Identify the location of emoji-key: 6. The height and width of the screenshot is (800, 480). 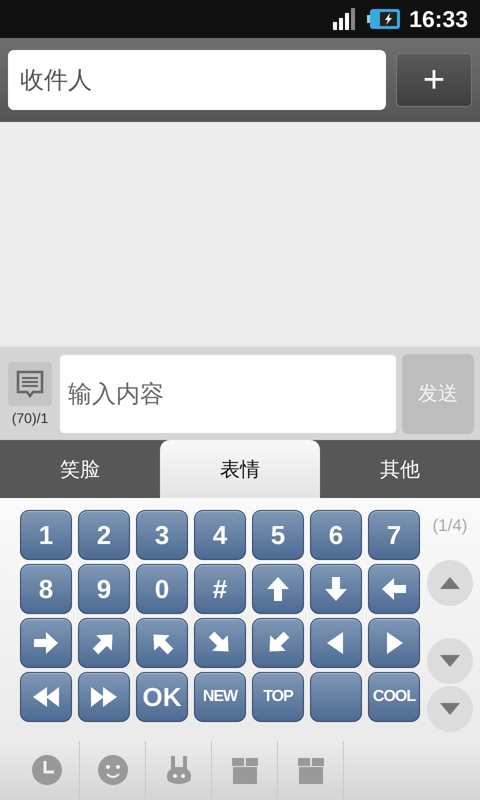
(336, 535).